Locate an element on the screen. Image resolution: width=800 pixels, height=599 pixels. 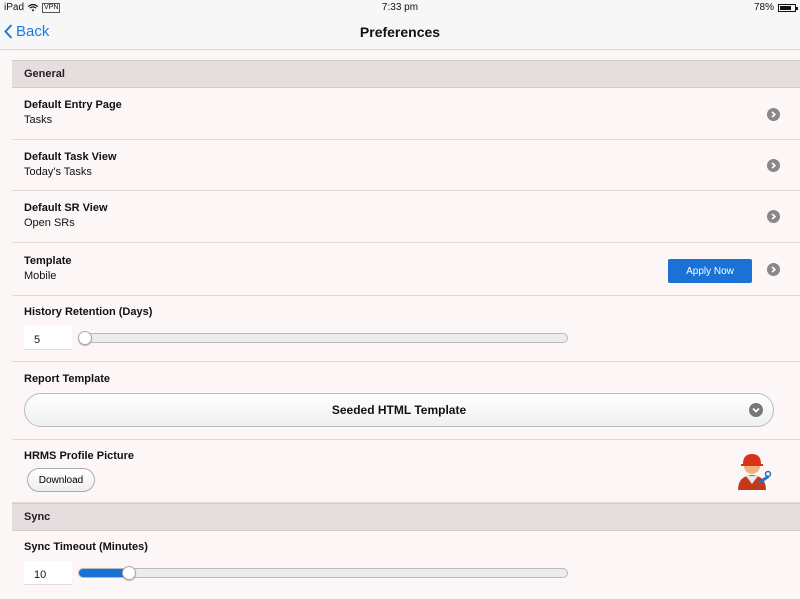
row-title: Sync Timeout (Minutes) is located at coordinates (86, 547).